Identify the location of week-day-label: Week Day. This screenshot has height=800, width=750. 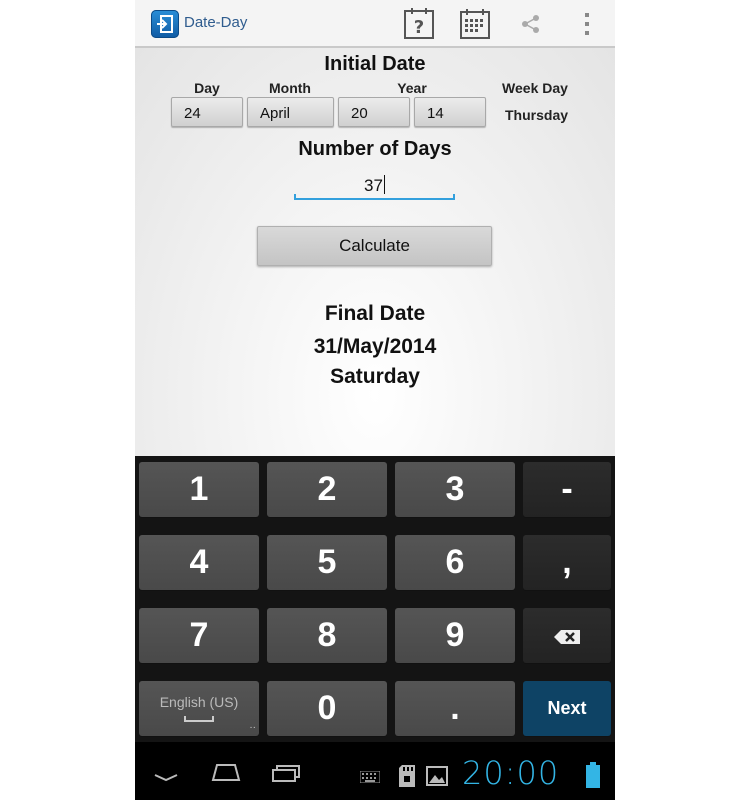
(535, 88).